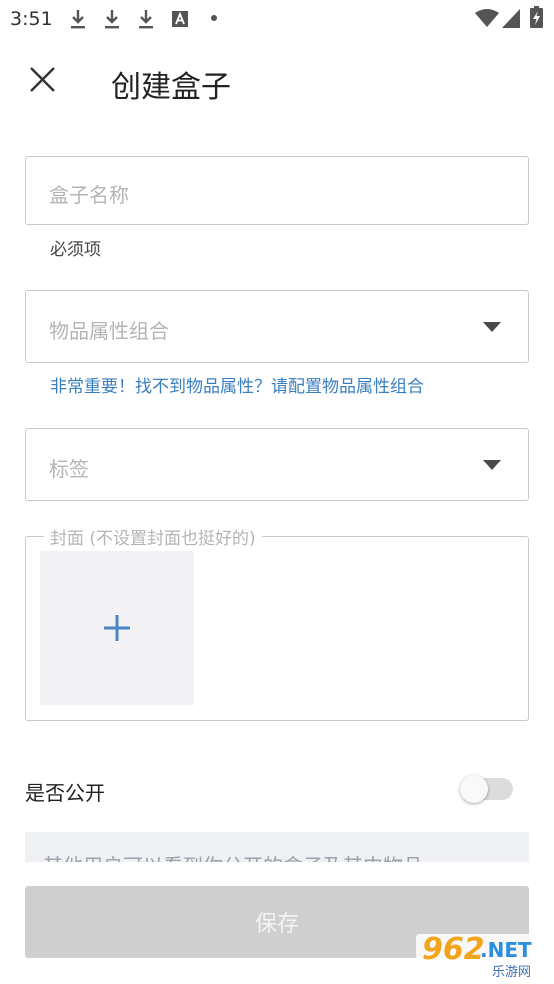  What do you see at coordinates (233, 856) in the screenshot?
I see `description-text: 其他用户可以看到你公开的盒子及其中物品` at bounding box center [233, 856].